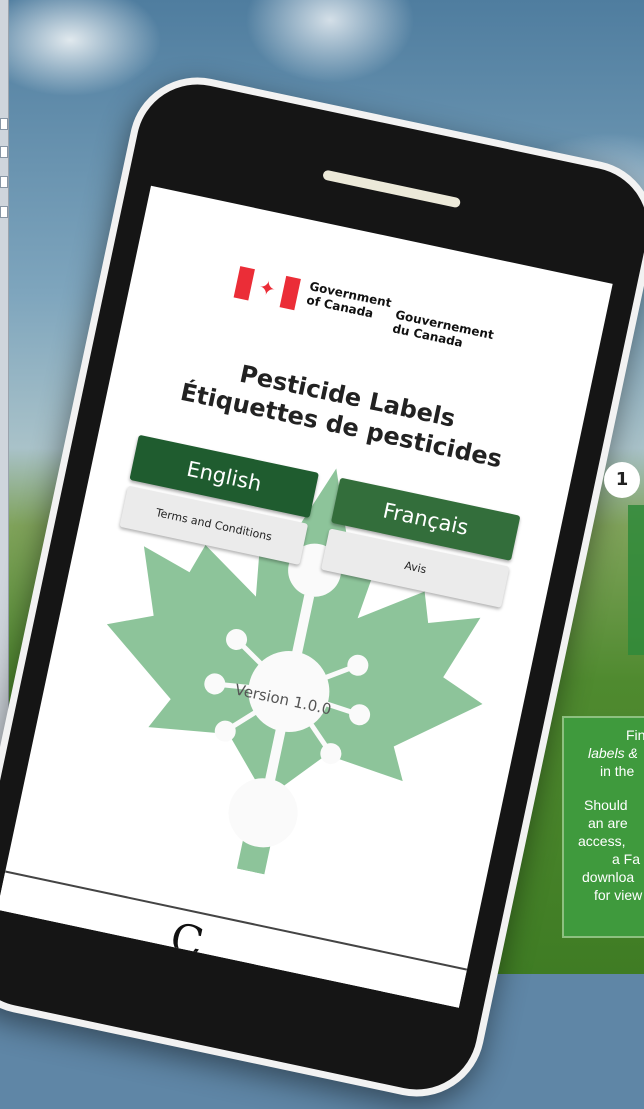 The height and width of the screenshot is (1109, 644). What do you see at coordinates (617, 771) in the screenshot?
I see `info-line: in the` at bounding box center [617, 771].